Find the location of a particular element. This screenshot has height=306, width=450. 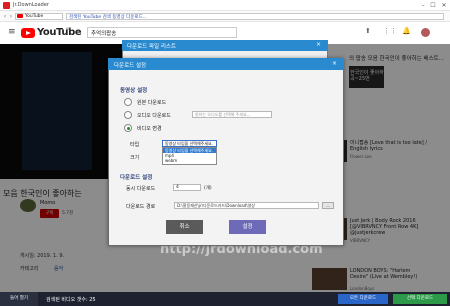

app-titlebar is located at coordinates (225, 5).